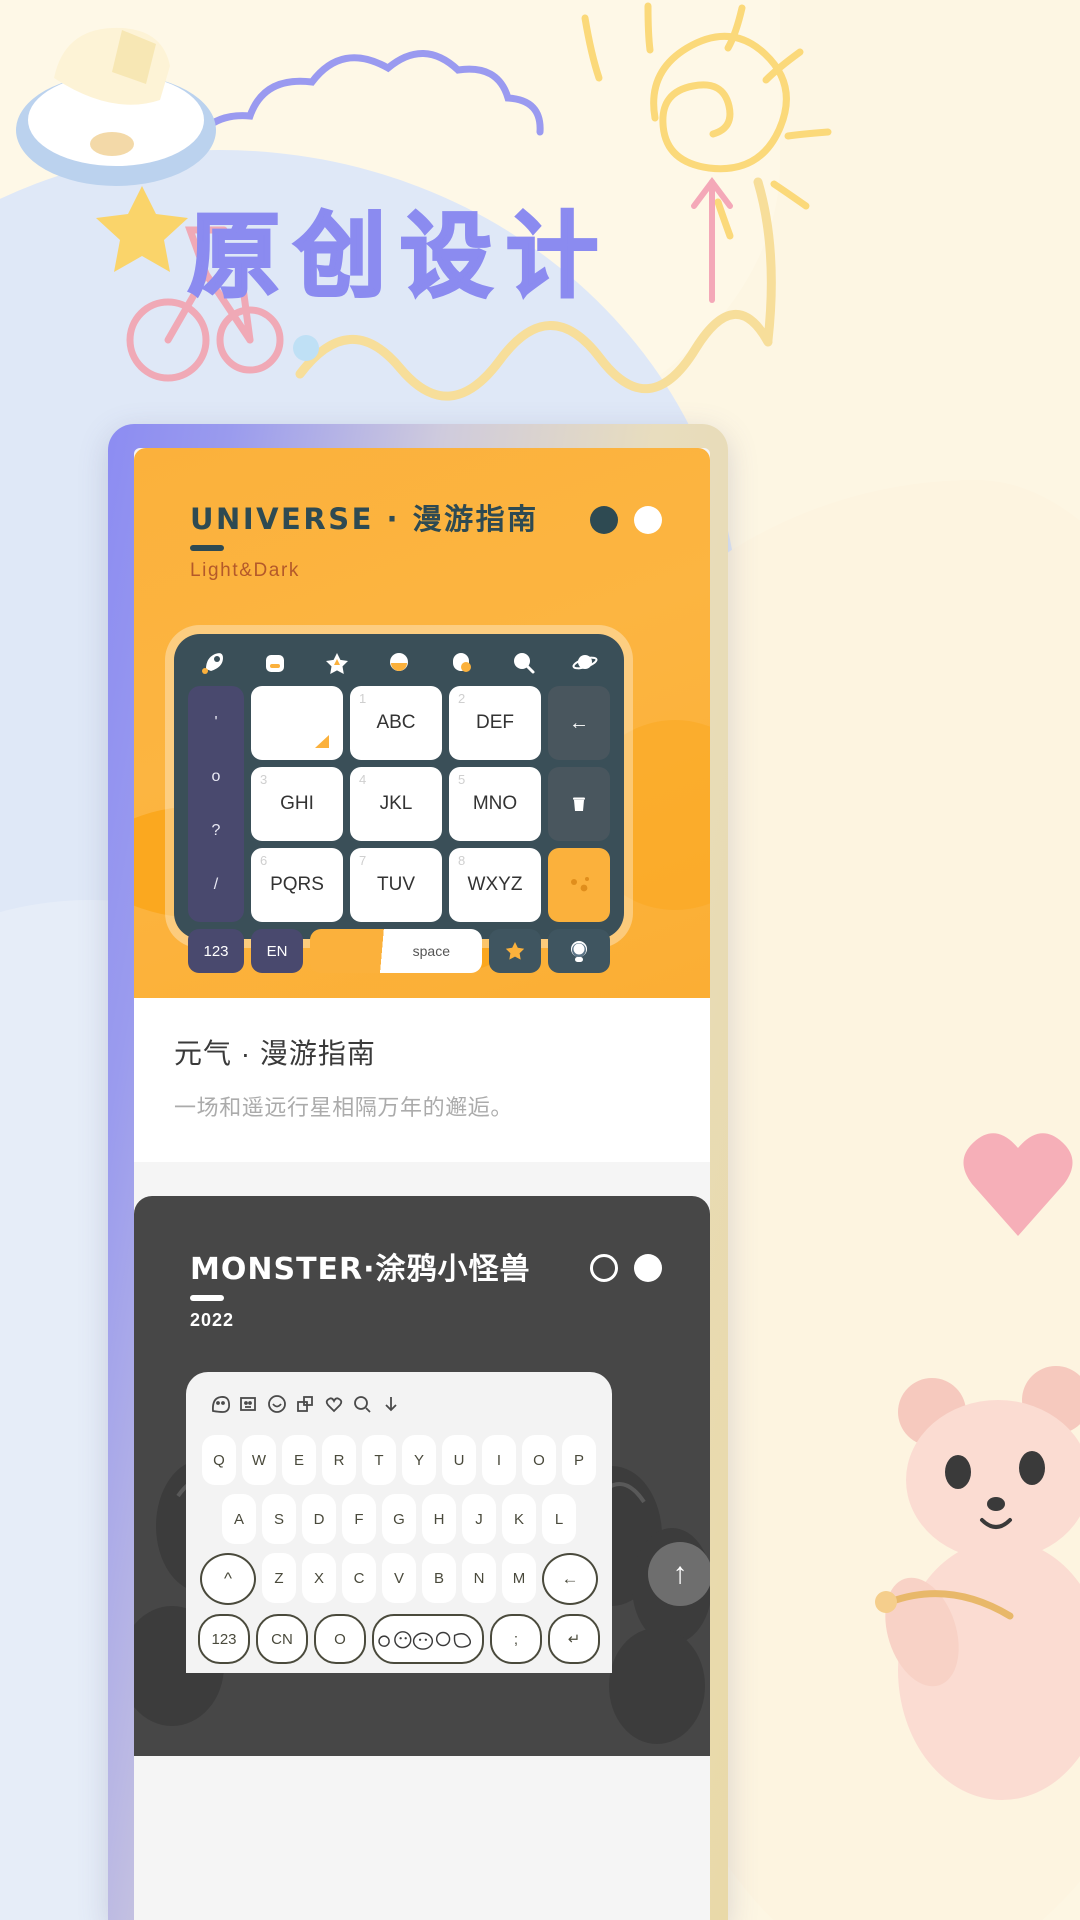 The width and height of the screenshot is (1080, 1920). What do you see at coordinates (459, 1460) in the screenshot?
I see `qwerty-key: U` at bounding box center [459, 1460].